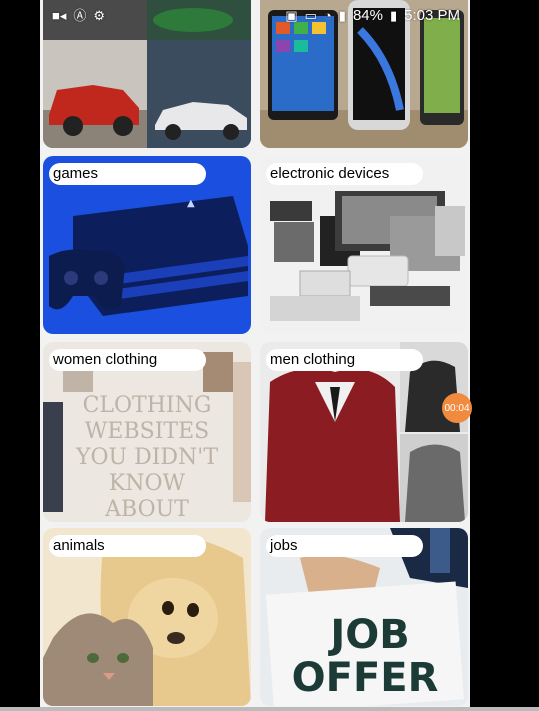  Describe the element at coordinates (99, 15) in the screenshot. I see `settings-icon: ⚙` at that location.